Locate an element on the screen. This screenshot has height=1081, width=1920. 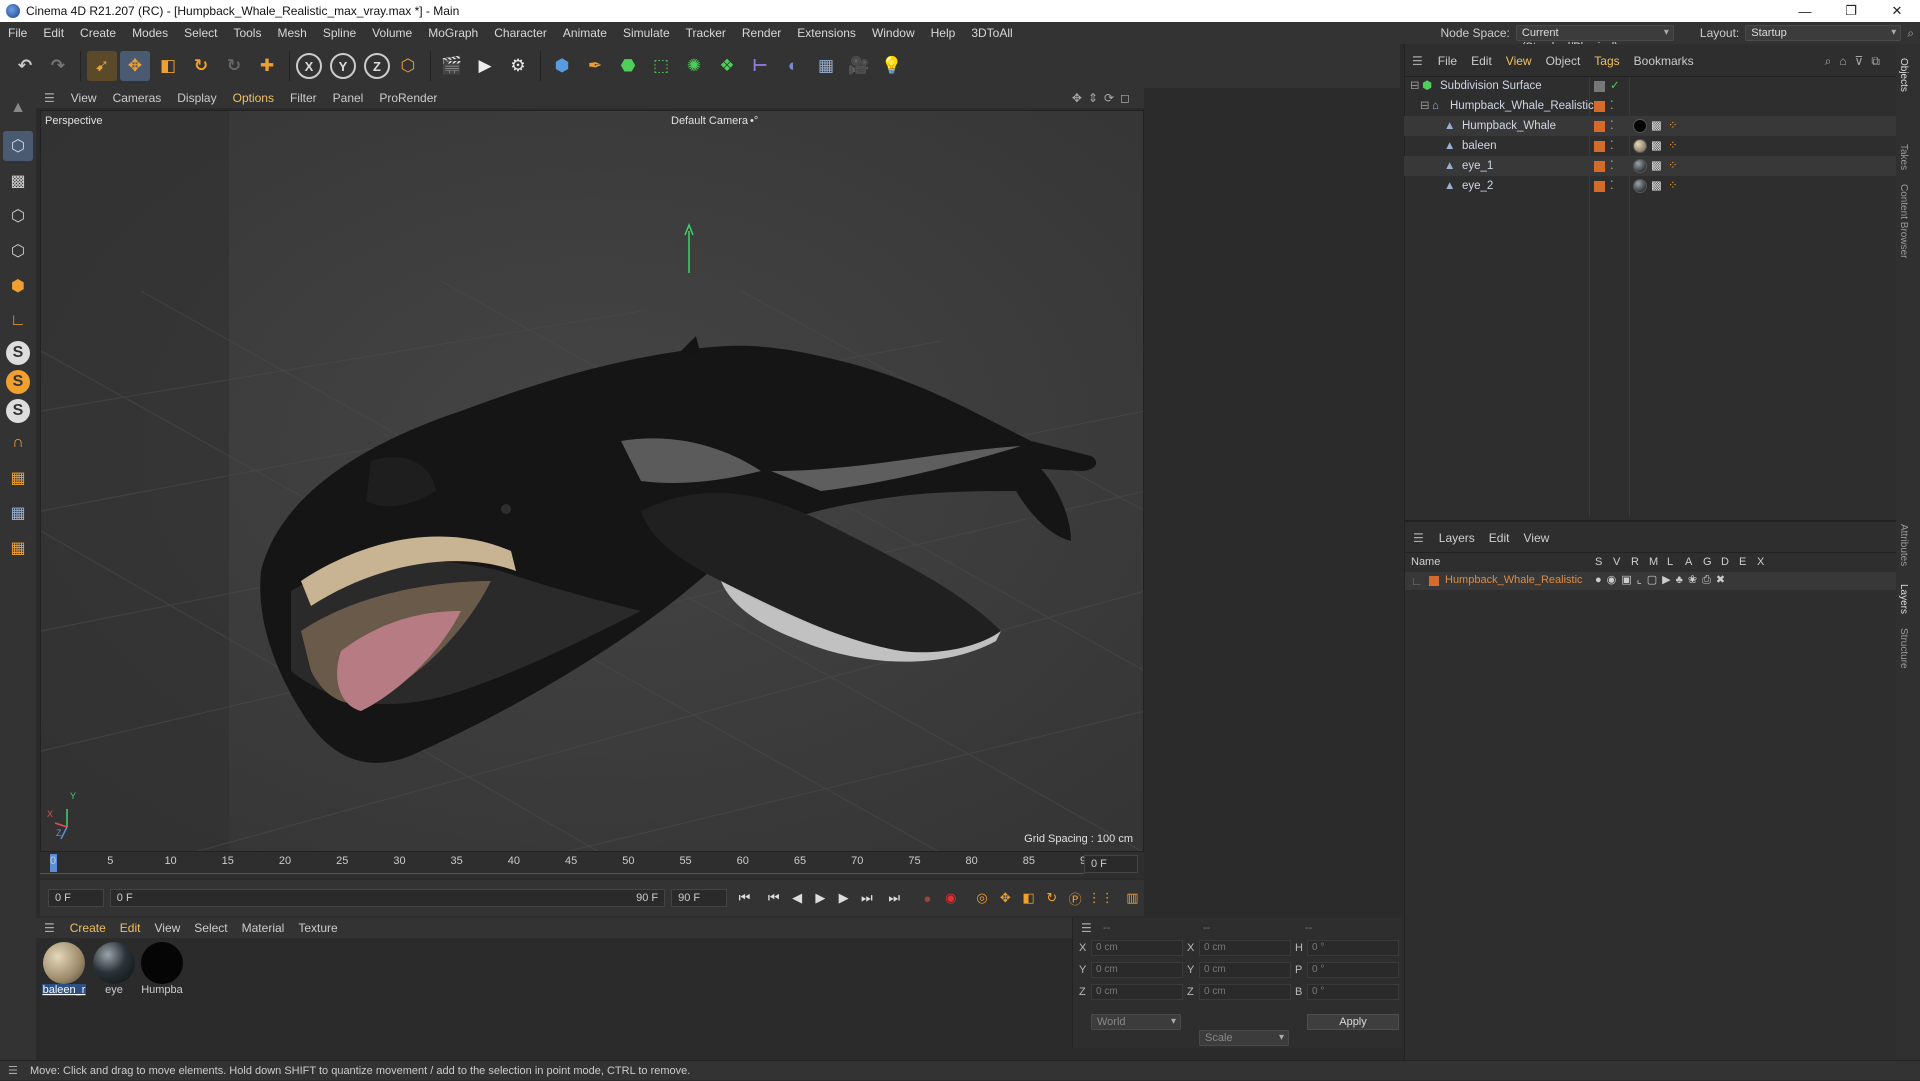
x-axis-lock-icon: X is located at coordinates (309, 66).